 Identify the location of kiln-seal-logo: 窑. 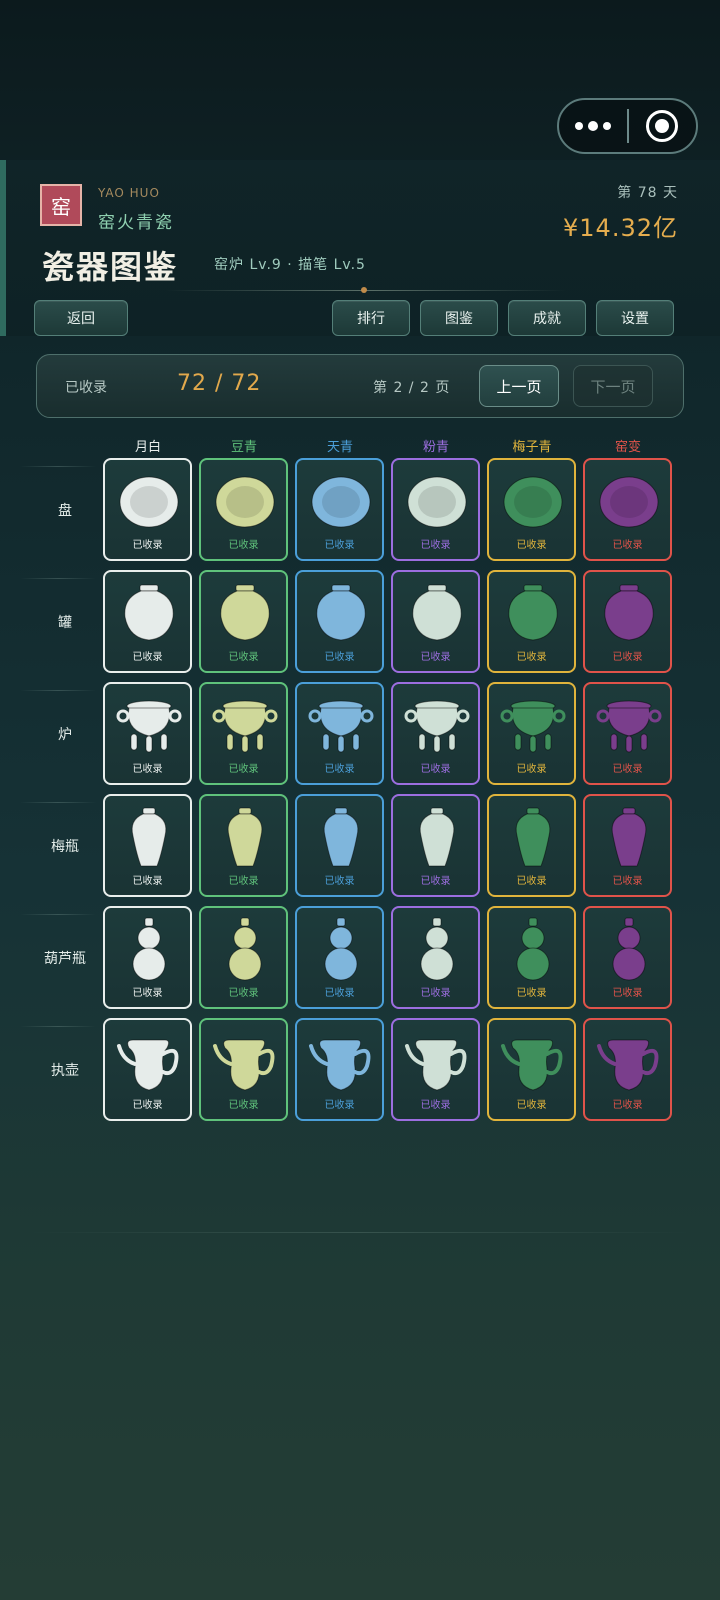
(61, 205).